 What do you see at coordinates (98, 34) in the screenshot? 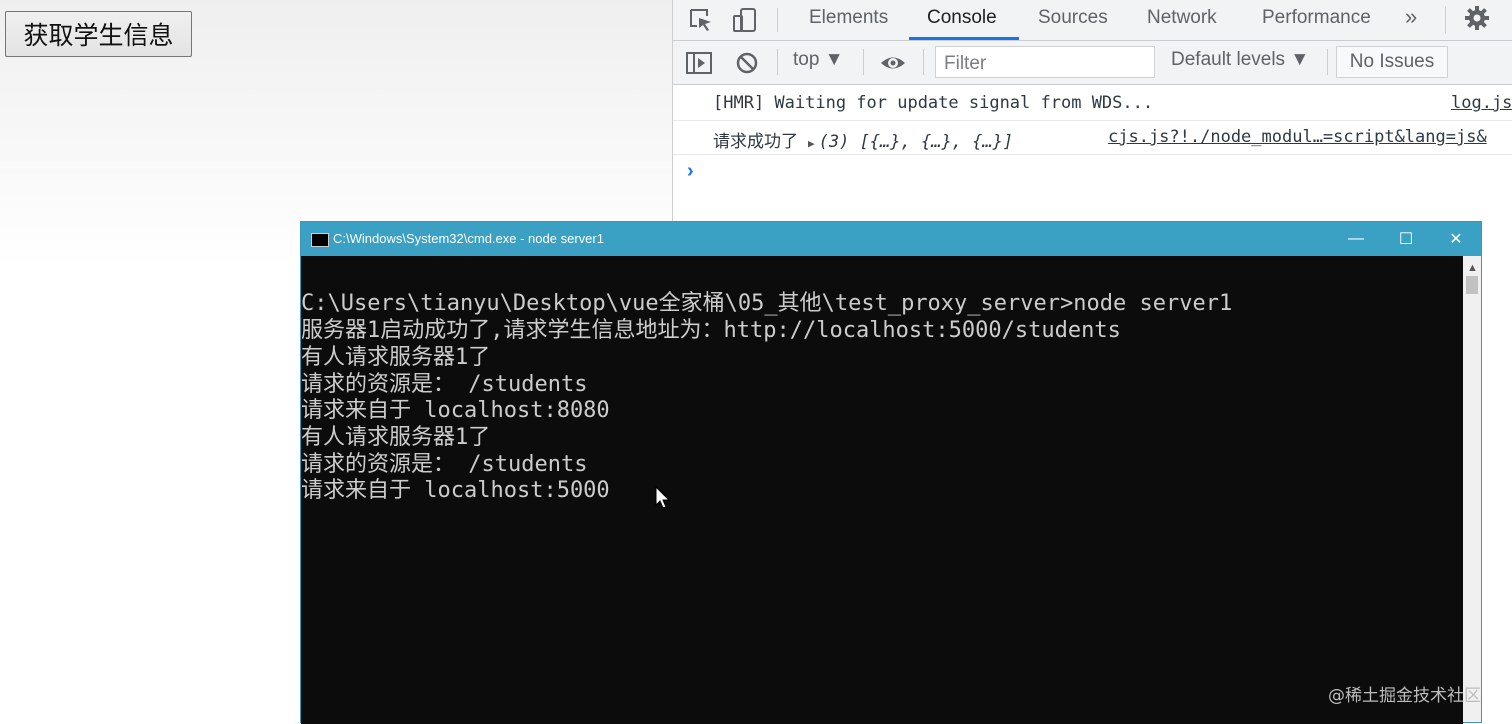
I see `get-student-info-button: 获取学生信息` at bounding box center [98, 34].